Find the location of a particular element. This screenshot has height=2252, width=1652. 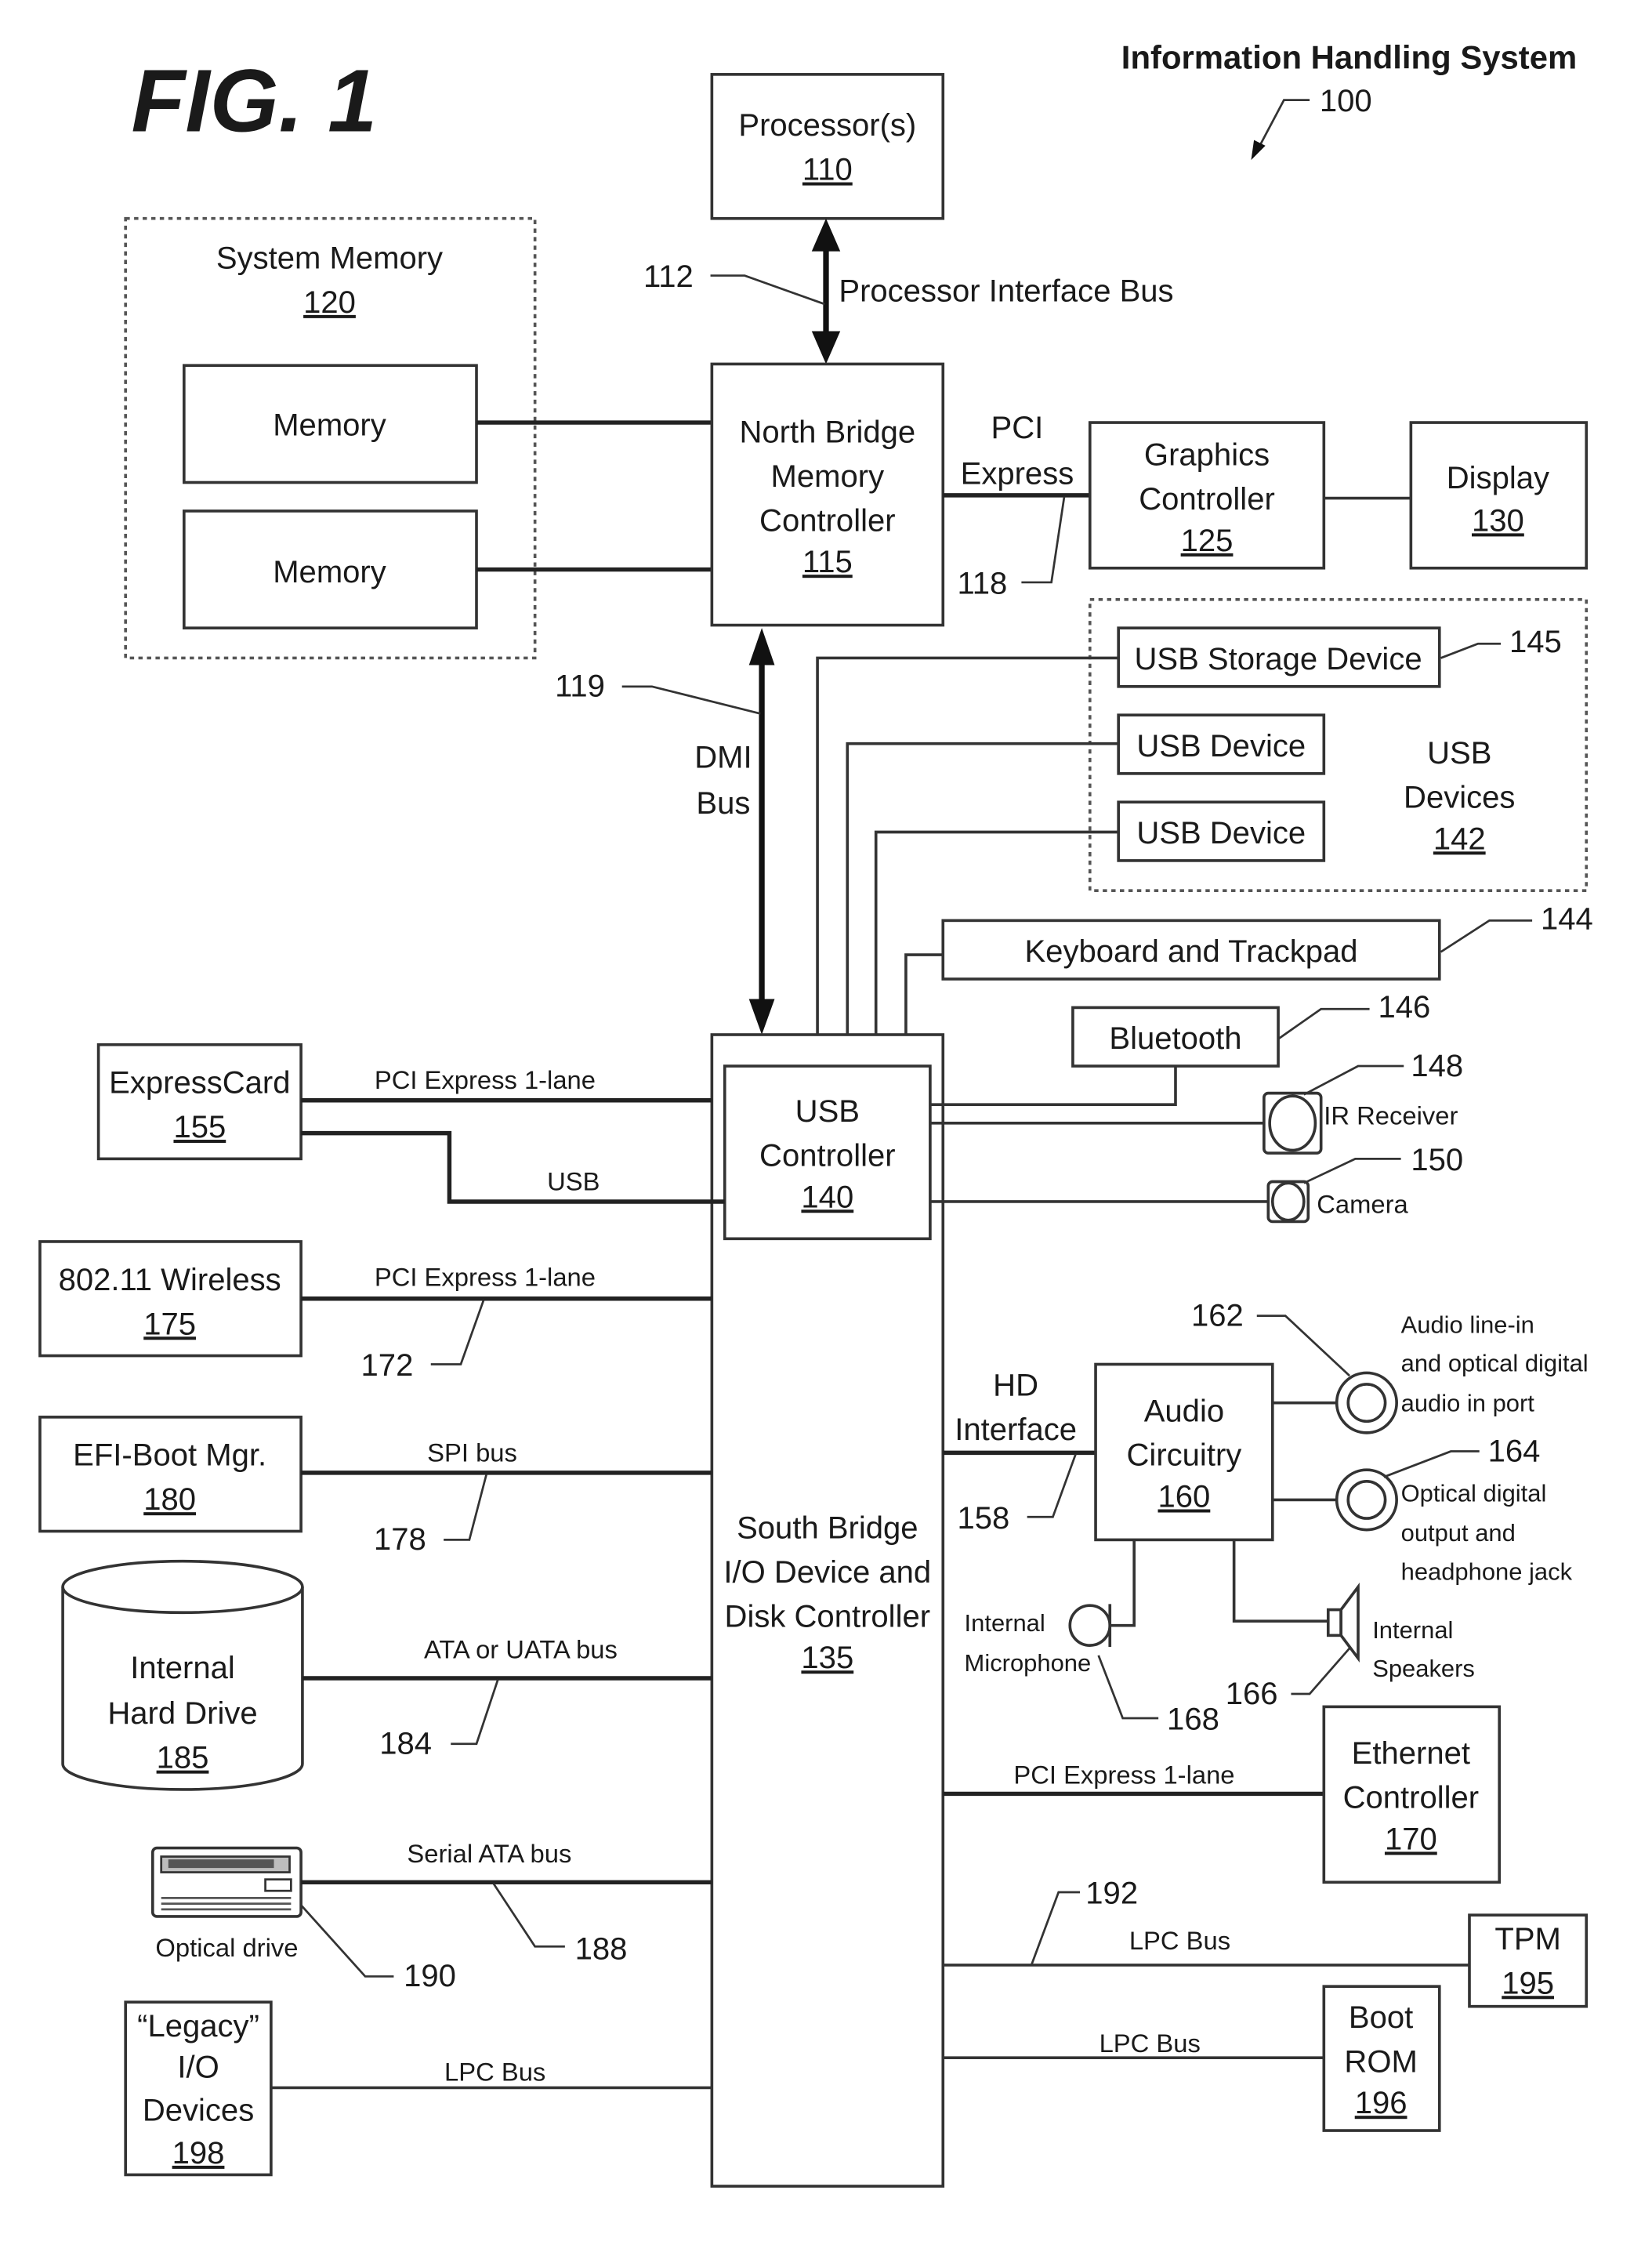

bluetooth-wire is located at coordinates (1053, 1086).